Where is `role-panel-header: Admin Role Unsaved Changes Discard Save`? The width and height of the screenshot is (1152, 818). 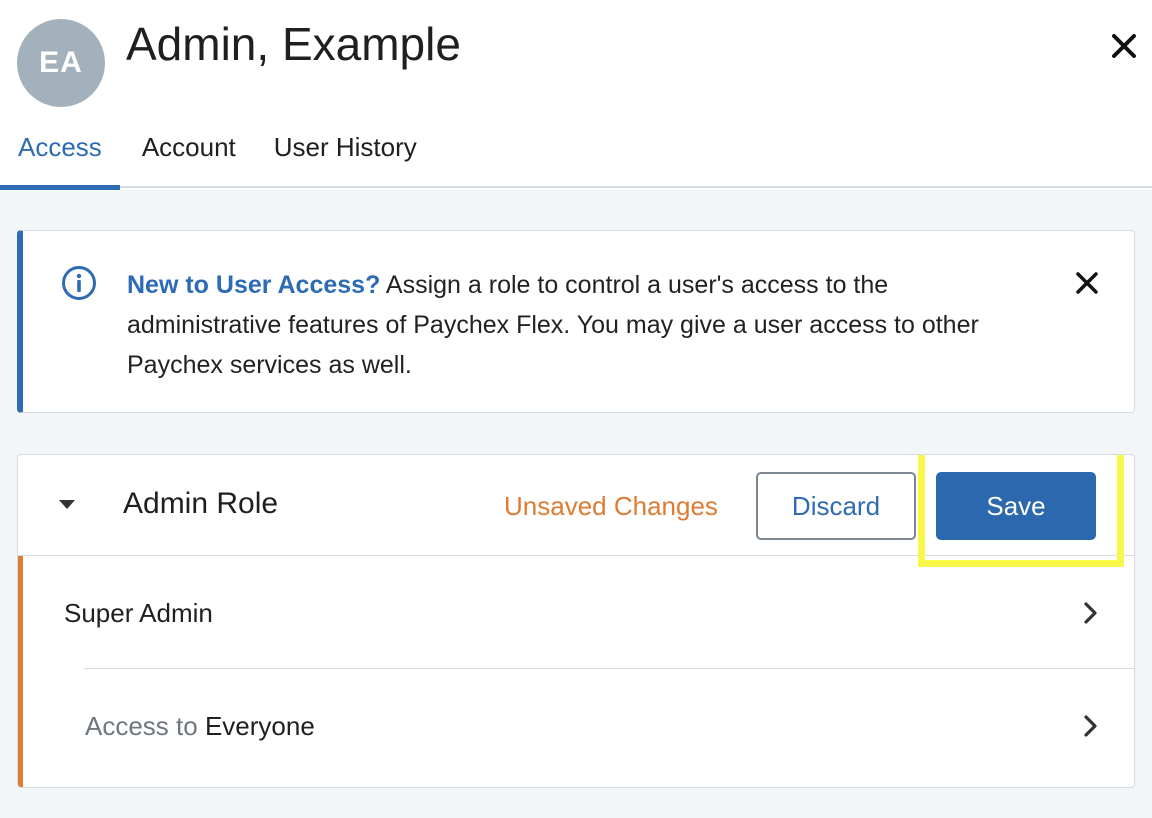
role-panel-header: Admin Role Unsaved Changes Discard Save is located at coordinates (576, 511).